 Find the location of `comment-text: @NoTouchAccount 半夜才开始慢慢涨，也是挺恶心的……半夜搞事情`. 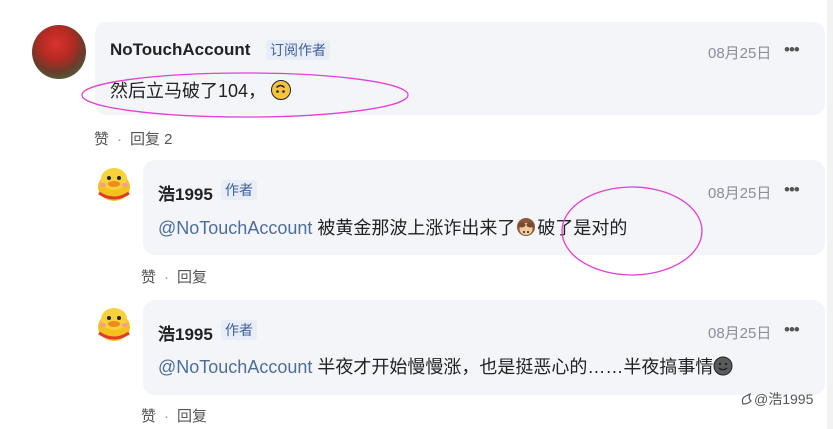

comment-text: @NoTouchAccount 半夜才开始慢慢涨，也是挺恶心的……半夜搞事情 is located at coordinates (445, 366).